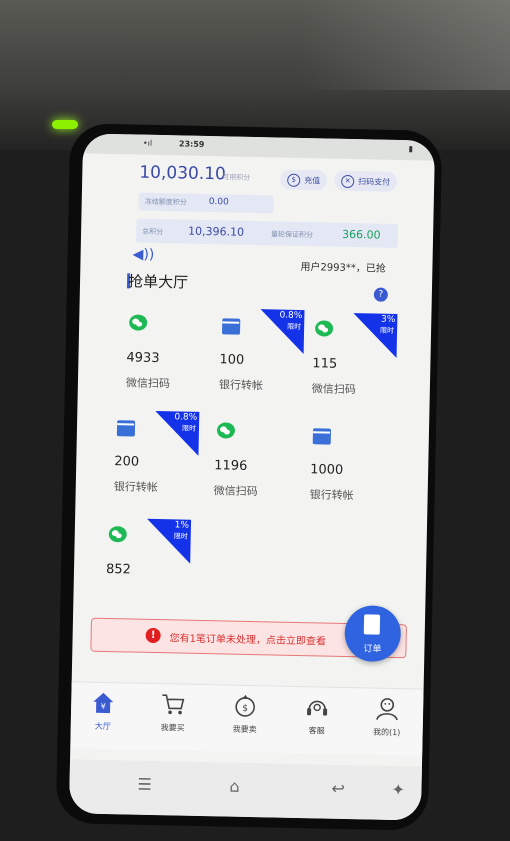 This screenshot has width=510, height=841. What do you see at coordinates (248, 640) in the screenshot?
I see `alert-message: 您有1笔订单未处理，点击立即查看` at bounding box center [248, 640].